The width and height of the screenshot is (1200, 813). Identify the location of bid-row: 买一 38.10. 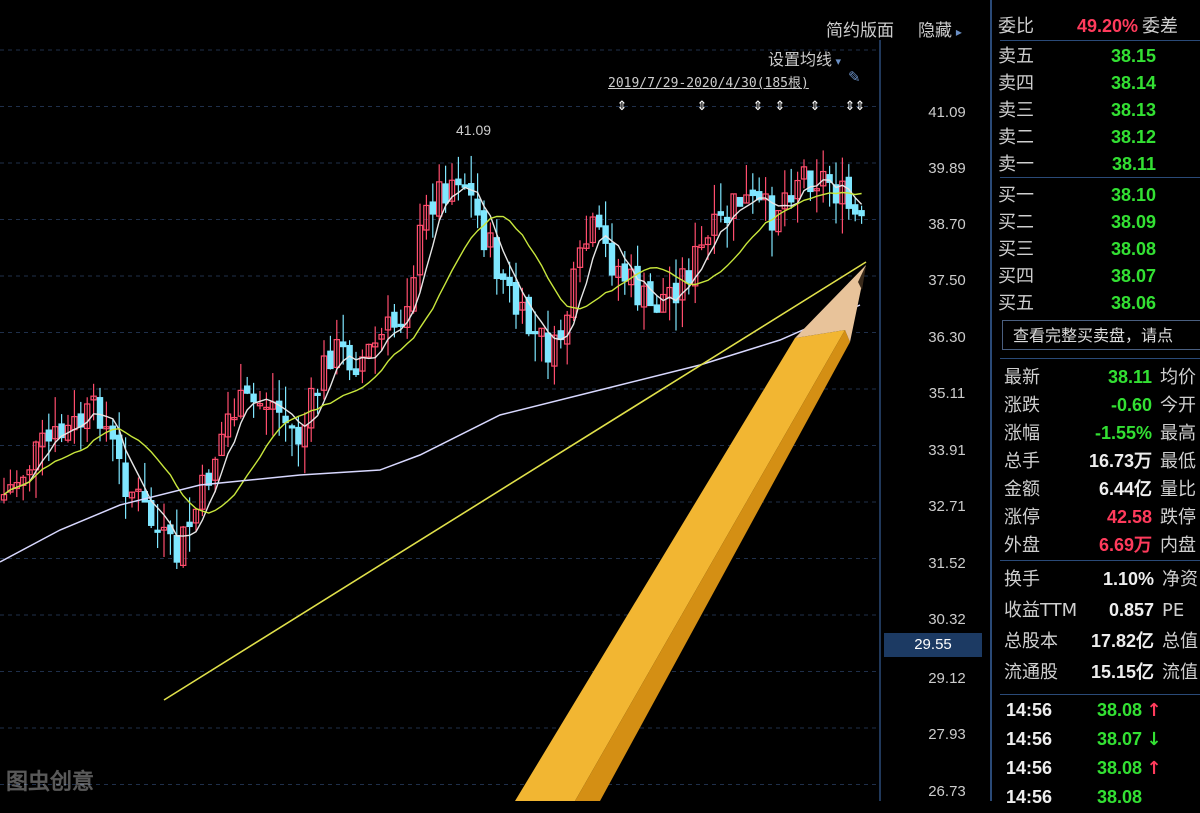
(1077, 194).